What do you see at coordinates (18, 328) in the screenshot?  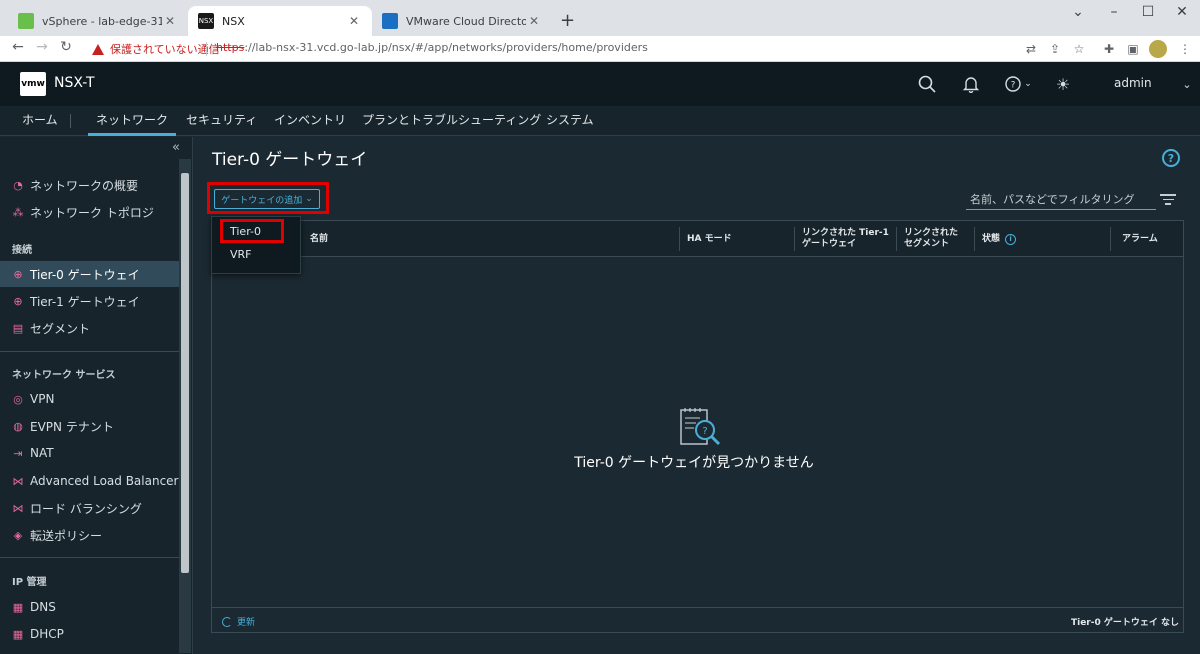 I see `segment-icon: ▤` at bounding box center [18, 328].